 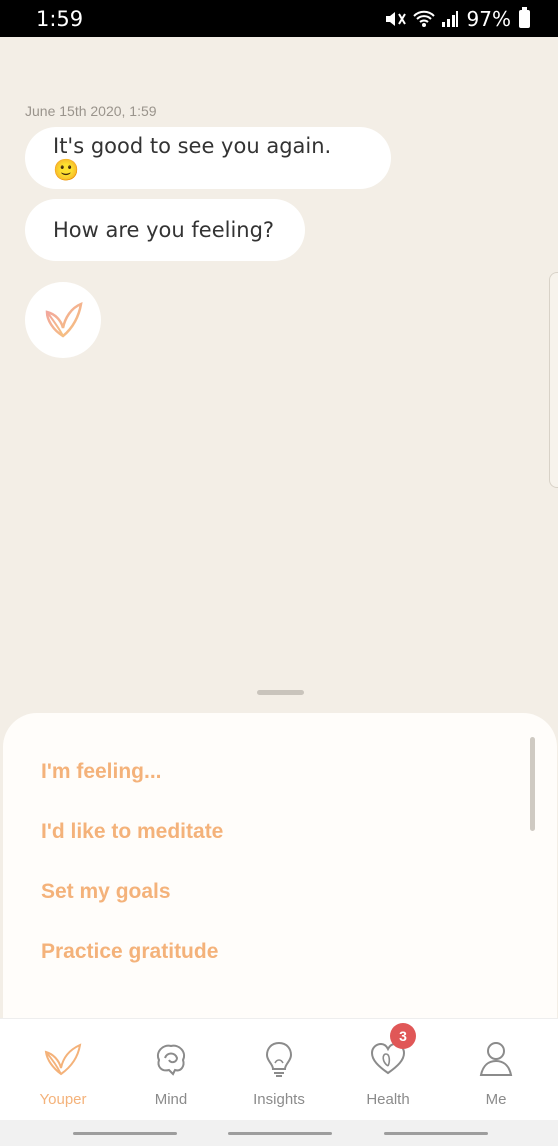 What do you see at coordinates (171, 1060) in the screenshot?
I see `brain-icon` at bounding box center [171, 1060].